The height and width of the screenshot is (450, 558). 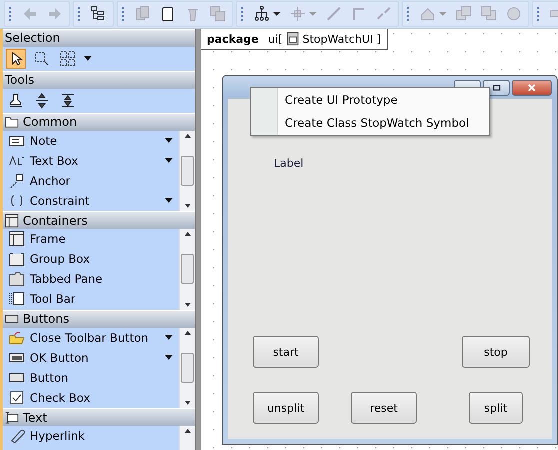 I want to click on palette-section-header: Tools, so click(x=99, y=79).